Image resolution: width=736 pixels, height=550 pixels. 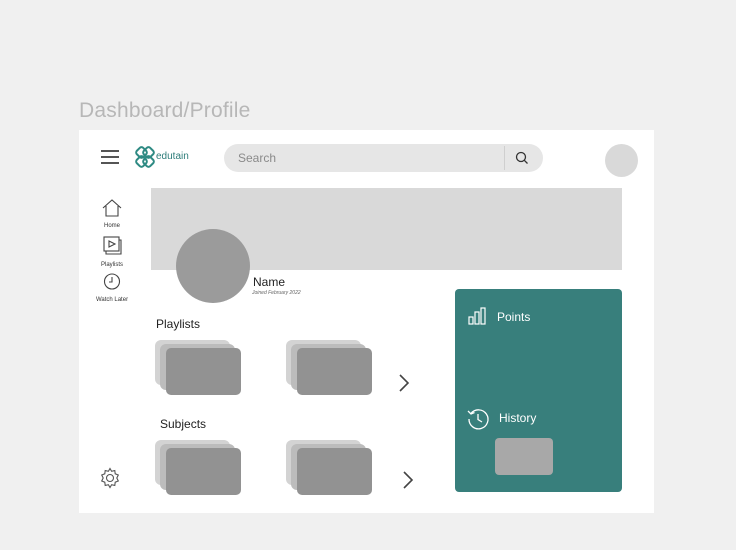 What do you see at coordinates (621, 160) in the screenshot?
I see `user-avatar` at bounding box center [621, 160].